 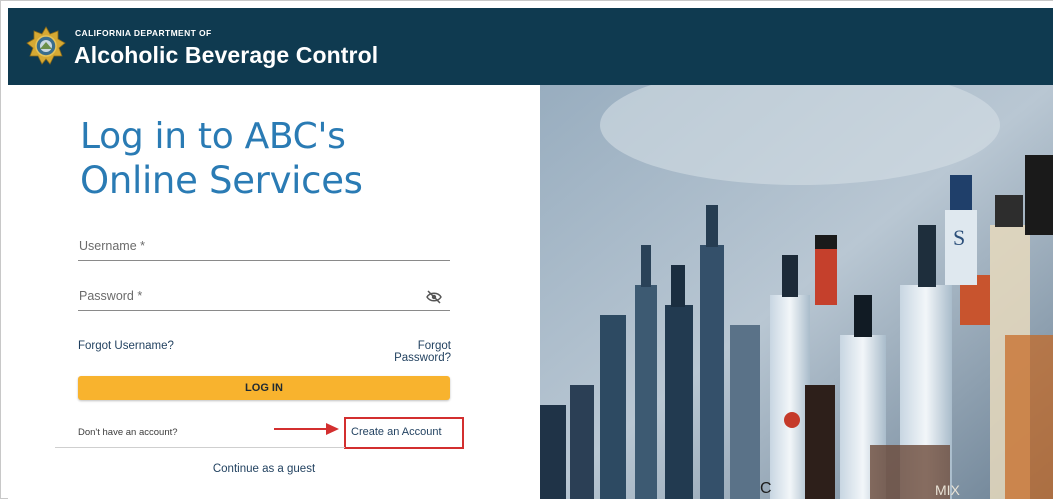 I want to click on divider, so click(x=200, y=447).